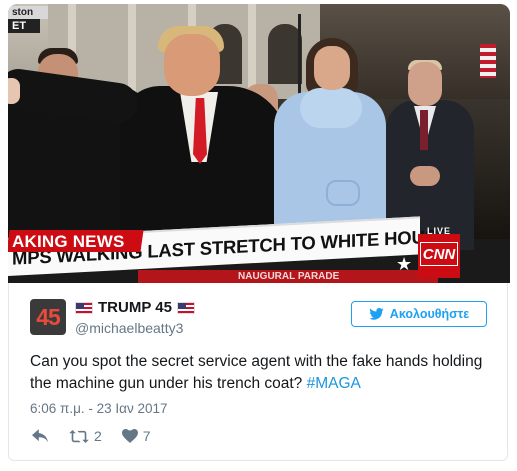 This screenshot has height=471, width=517. What do you see at coordinates (439, 254) in the screenshot?
I see `cnn-logo: CNN` at bounding box center [439, 254].